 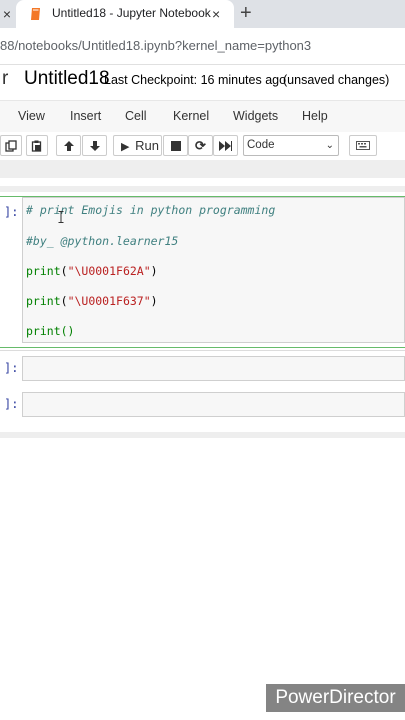 What do you see at coordinates (202, 435) in the screenshot?
I see `notebook-bottom-padding` at bounding box center [202, 435].